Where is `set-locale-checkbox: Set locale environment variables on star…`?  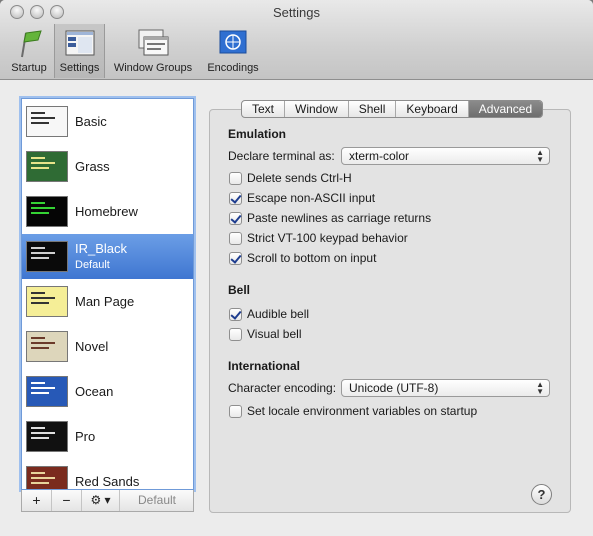
set-locale-checkbox: Set locale environment variables on star… is located at coordinates (353, 411).